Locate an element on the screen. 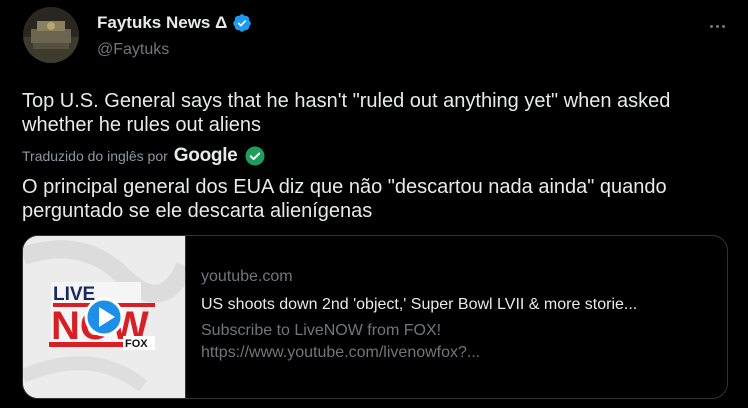  card-thumbnail: LIVE NOW FOX is located at coordinates (104, 317).